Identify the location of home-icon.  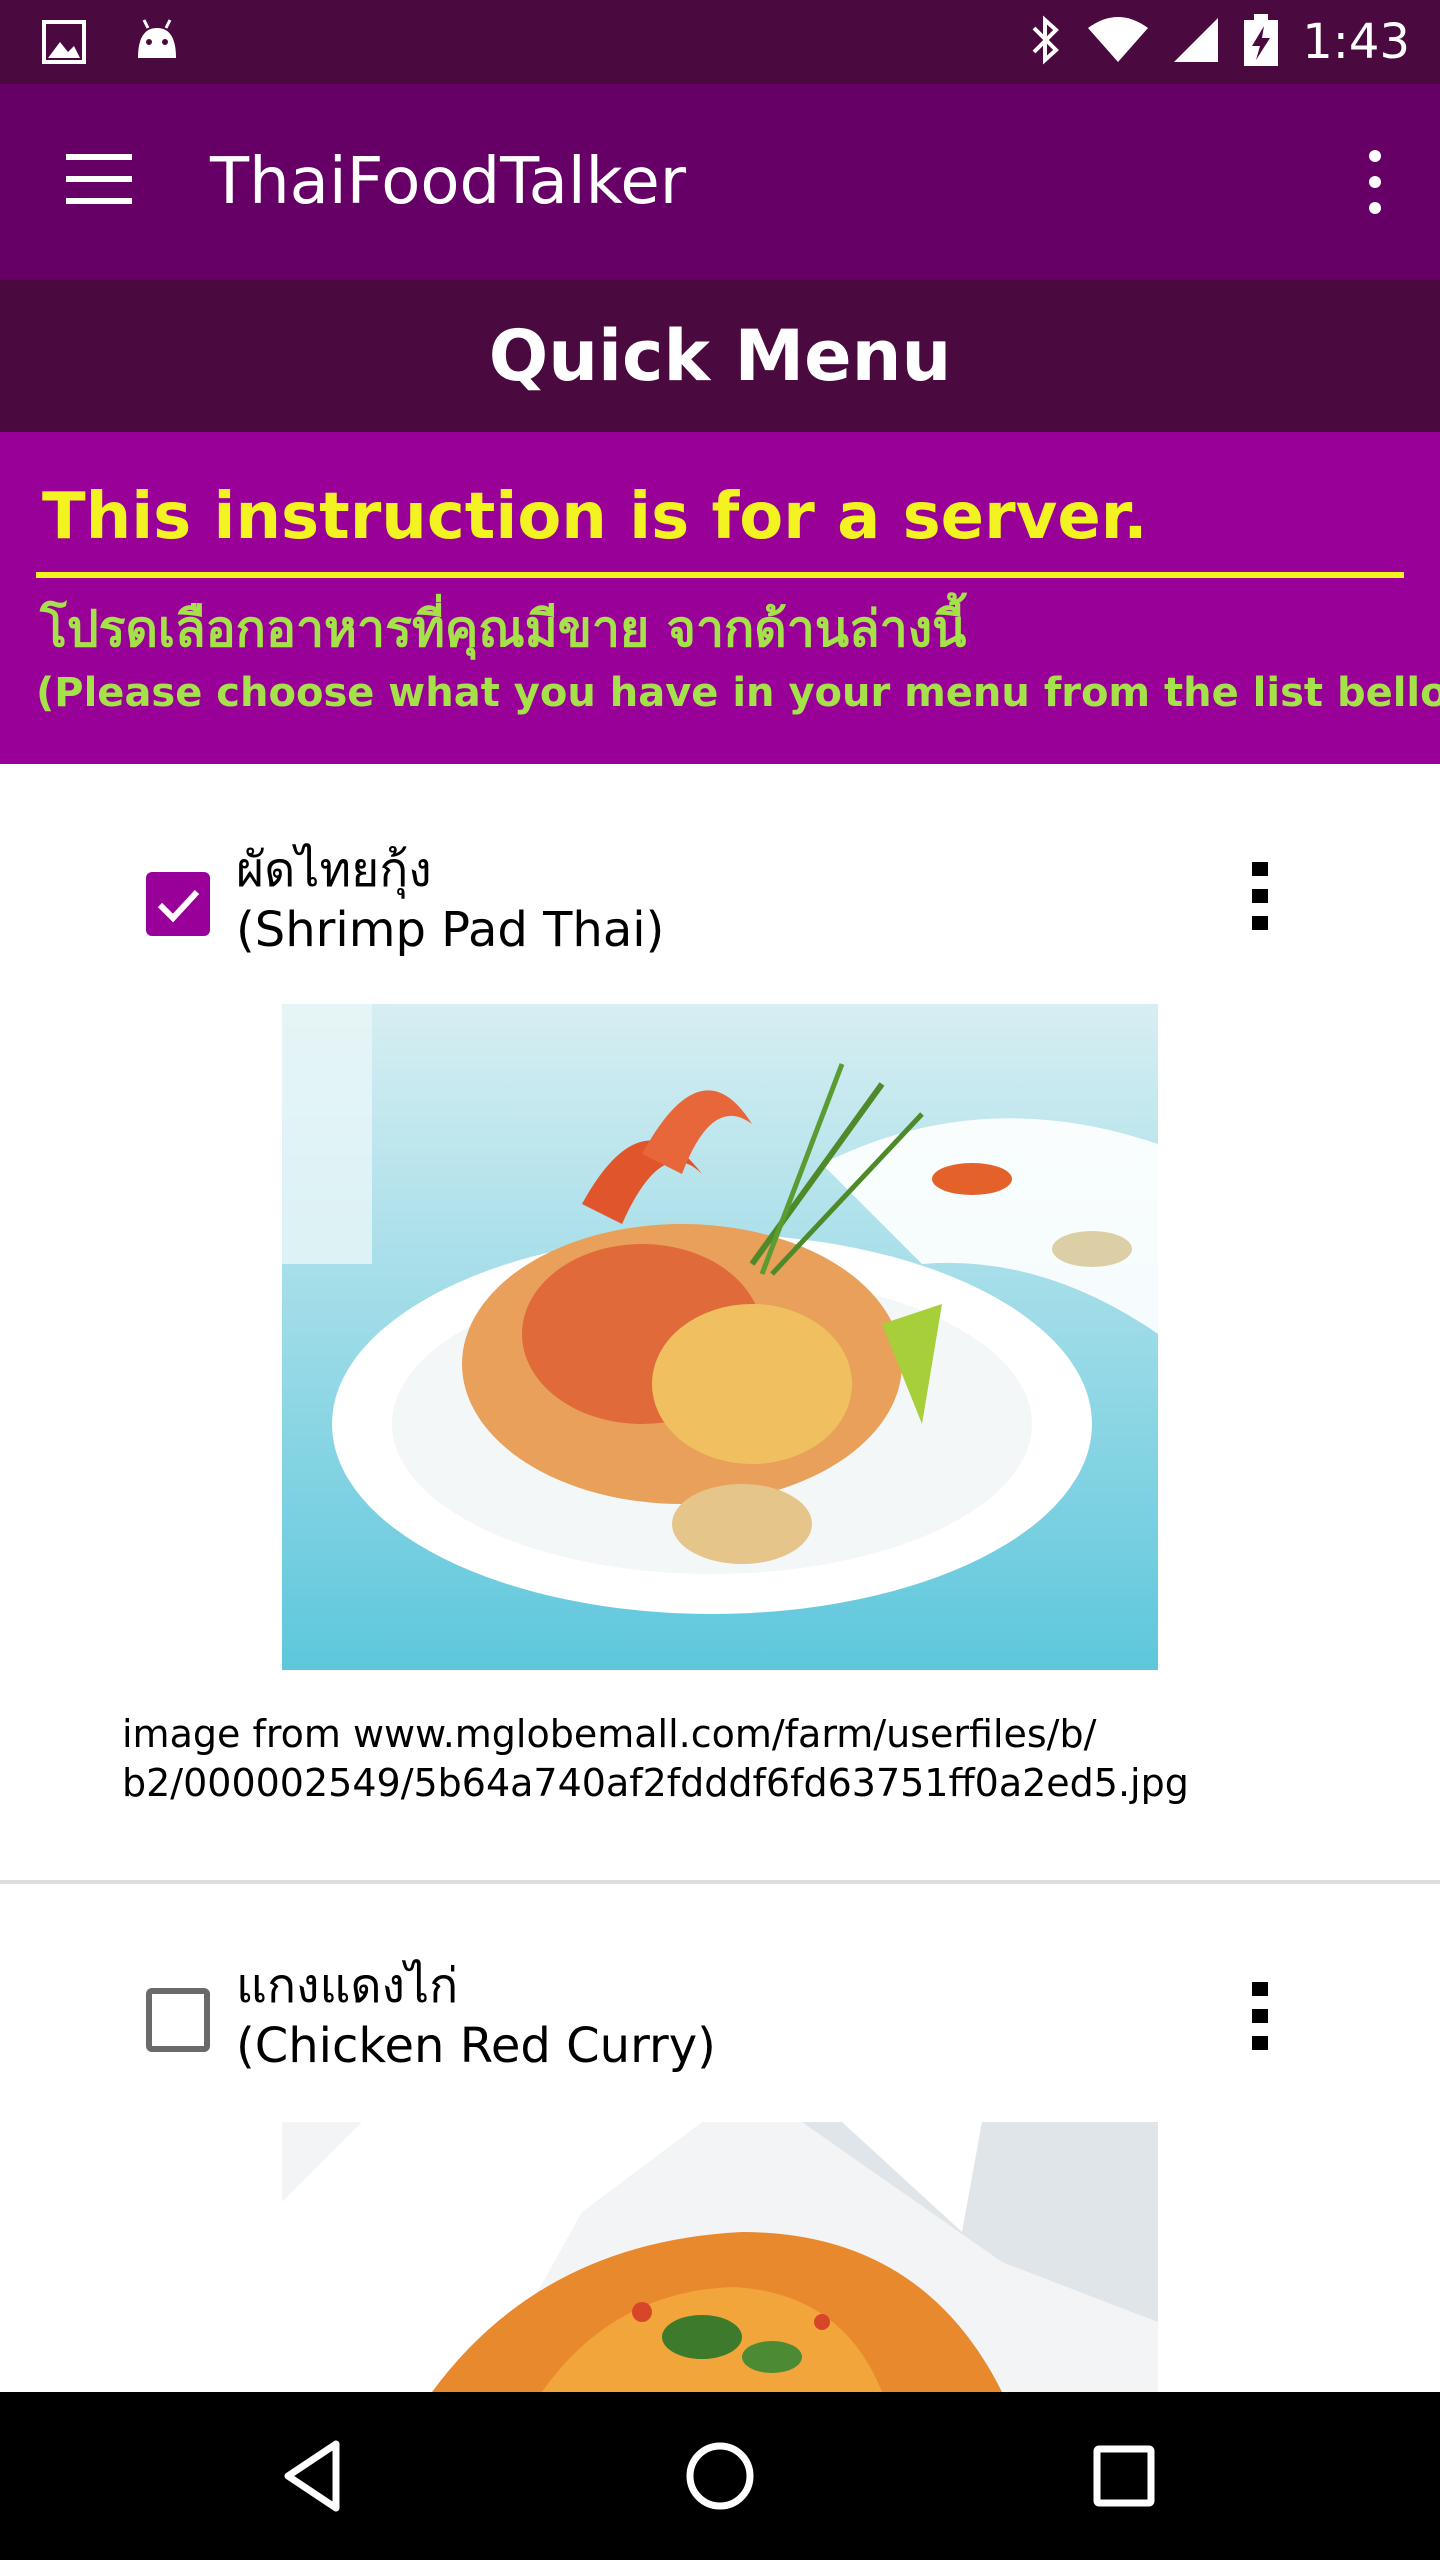
(720, 2476).